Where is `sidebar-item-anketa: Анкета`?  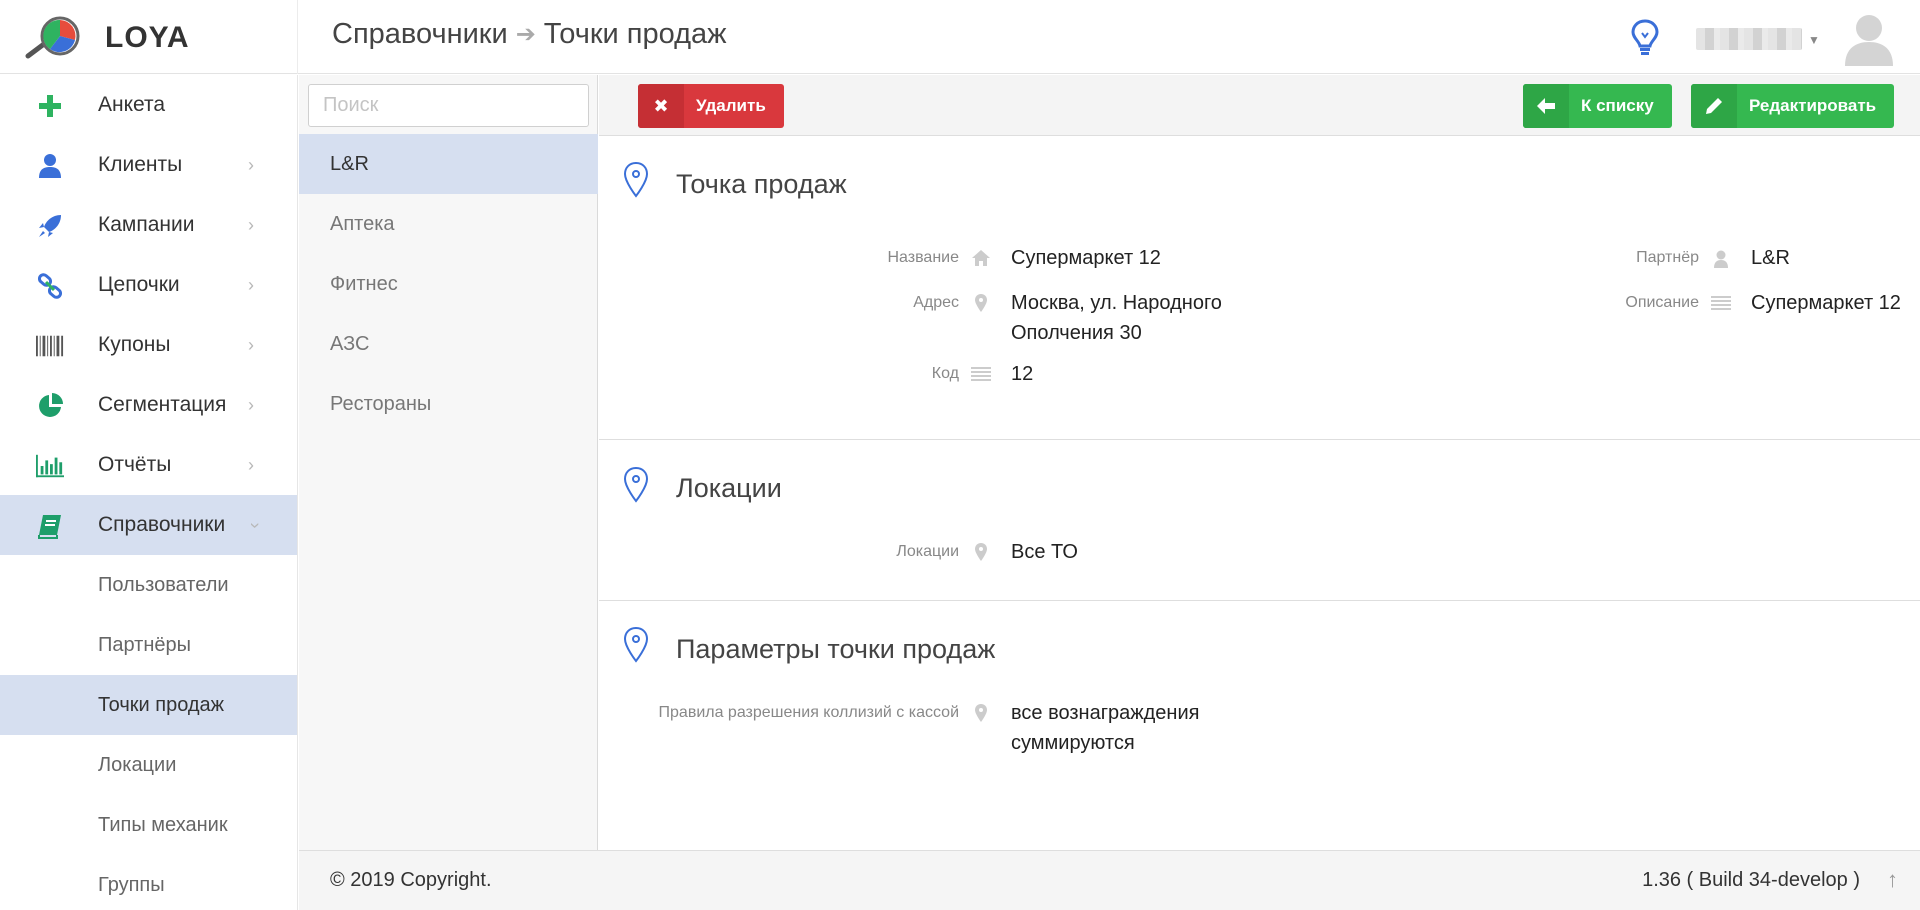 sidebar-item-anketa: Анкета is located at coordinates (148, 105).